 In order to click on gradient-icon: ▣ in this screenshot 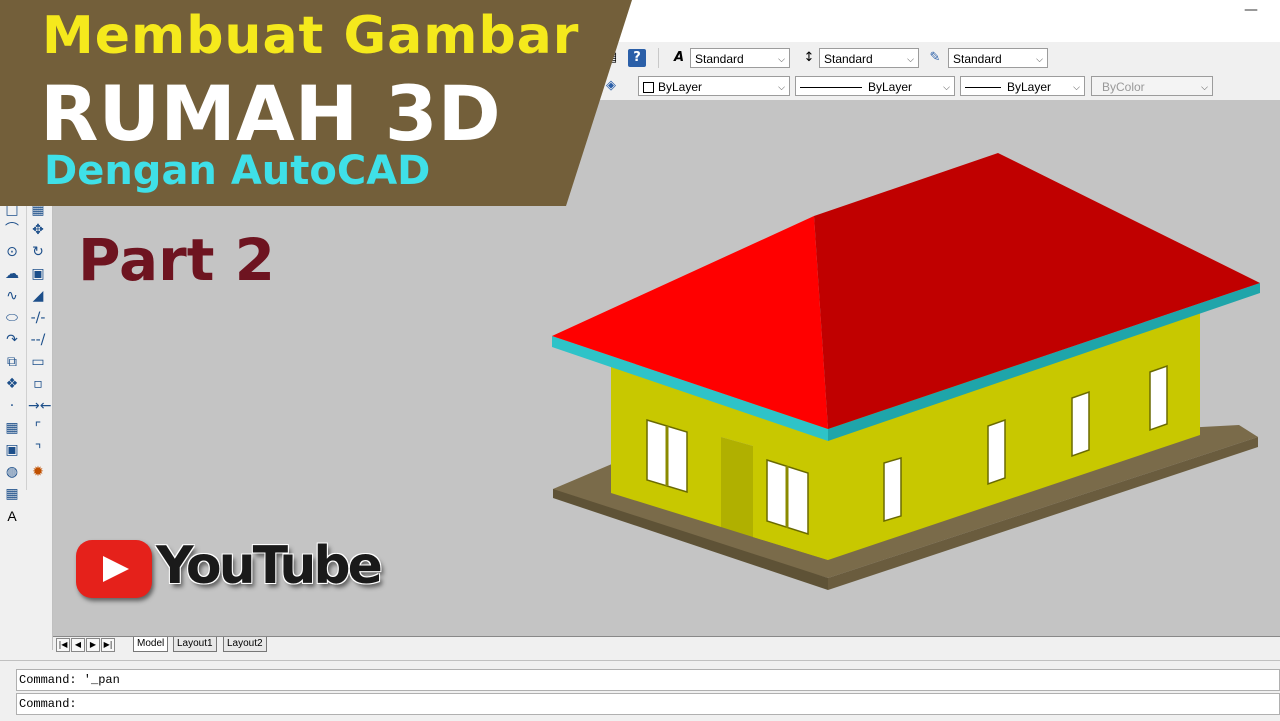, I will do `click(12, 450)`.